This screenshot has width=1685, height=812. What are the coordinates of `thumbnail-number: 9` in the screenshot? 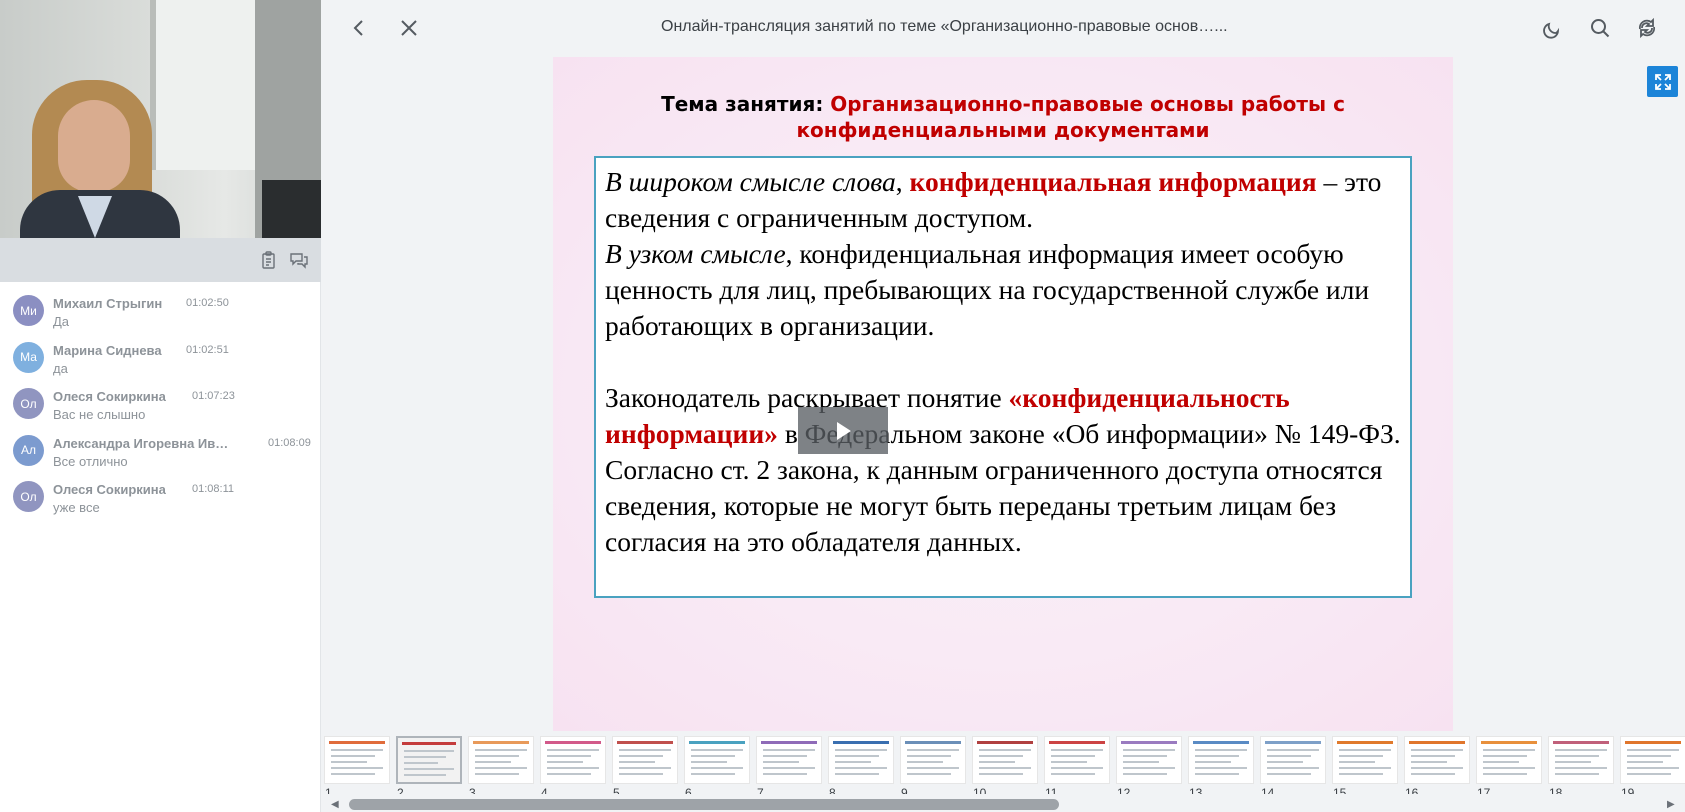 It's located at (904, 790).